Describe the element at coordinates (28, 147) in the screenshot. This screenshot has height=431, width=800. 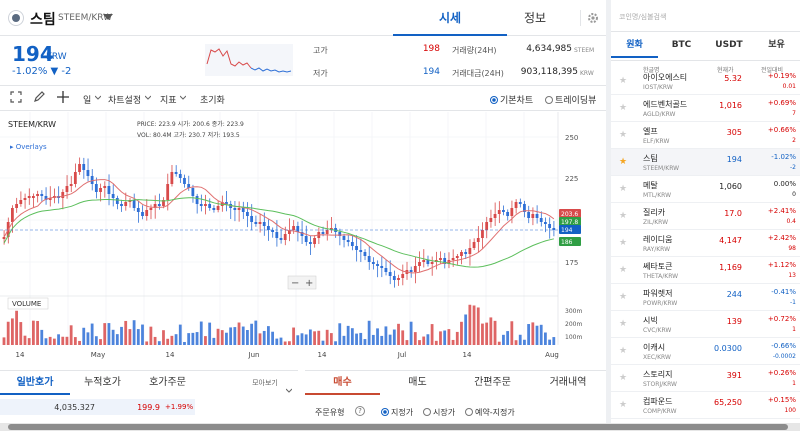
I see `overlays-toggle: ▸ Overlays` at that location.